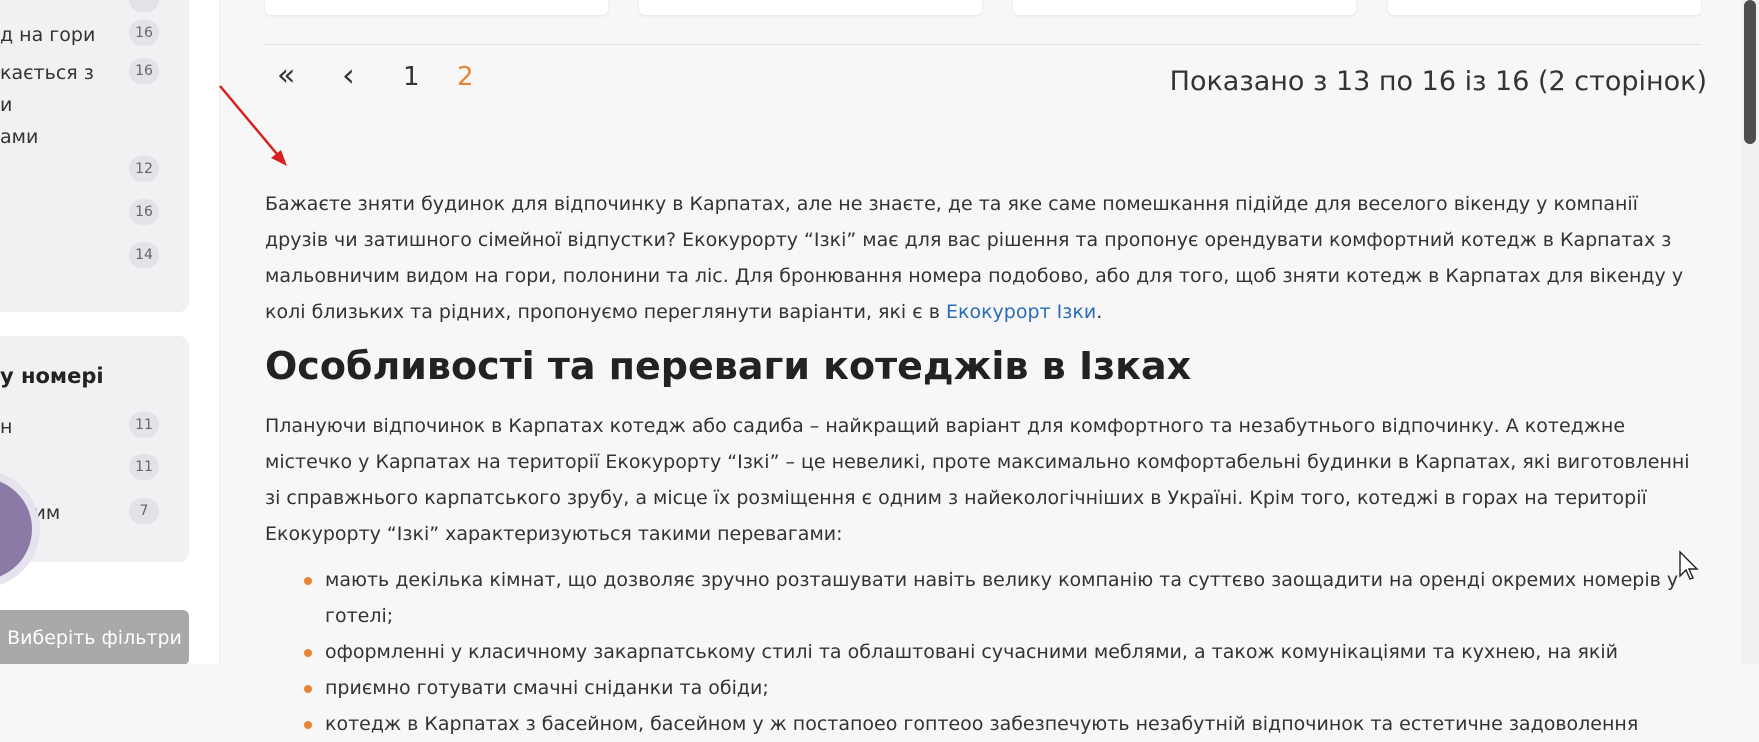 This screenshot has width=1759, height=742. Describe the element at coordinates (253, 125) in the screenshot. I see `annotation-arrow-icon` at that location.